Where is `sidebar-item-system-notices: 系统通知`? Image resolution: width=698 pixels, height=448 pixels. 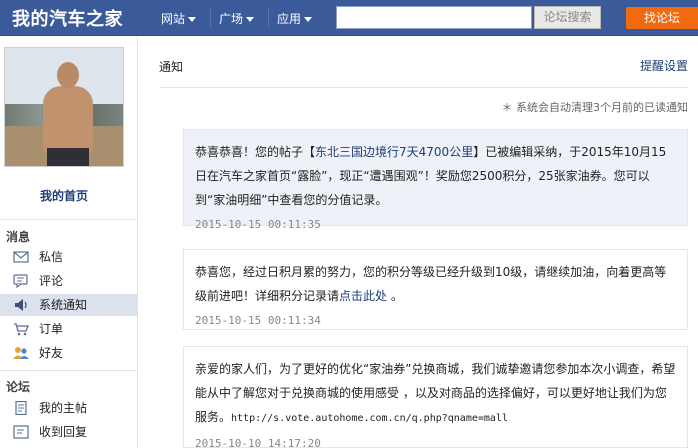
sidebar-item-system-notices: 系统通知 is located at coordinates (69, 305).